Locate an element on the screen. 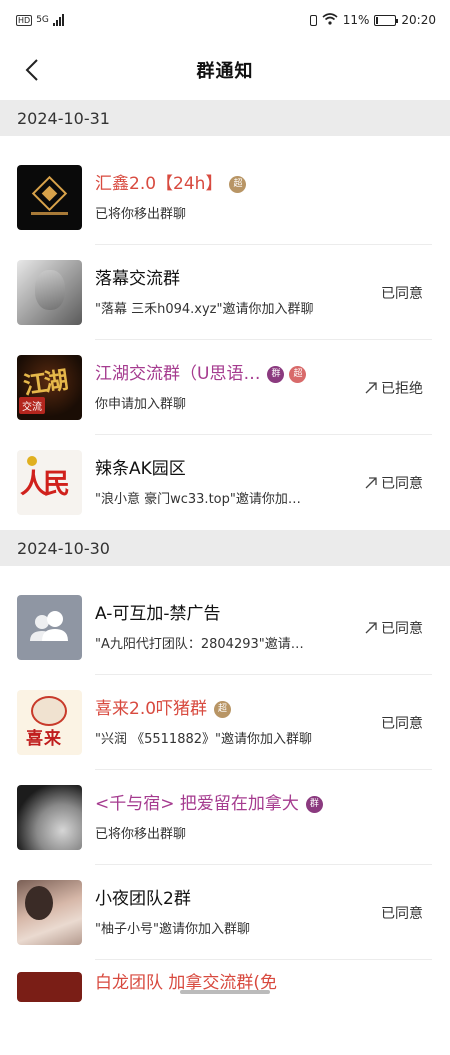 The image size is (450, 1055). chevron-left-icon is located at coordinates (31, 70).